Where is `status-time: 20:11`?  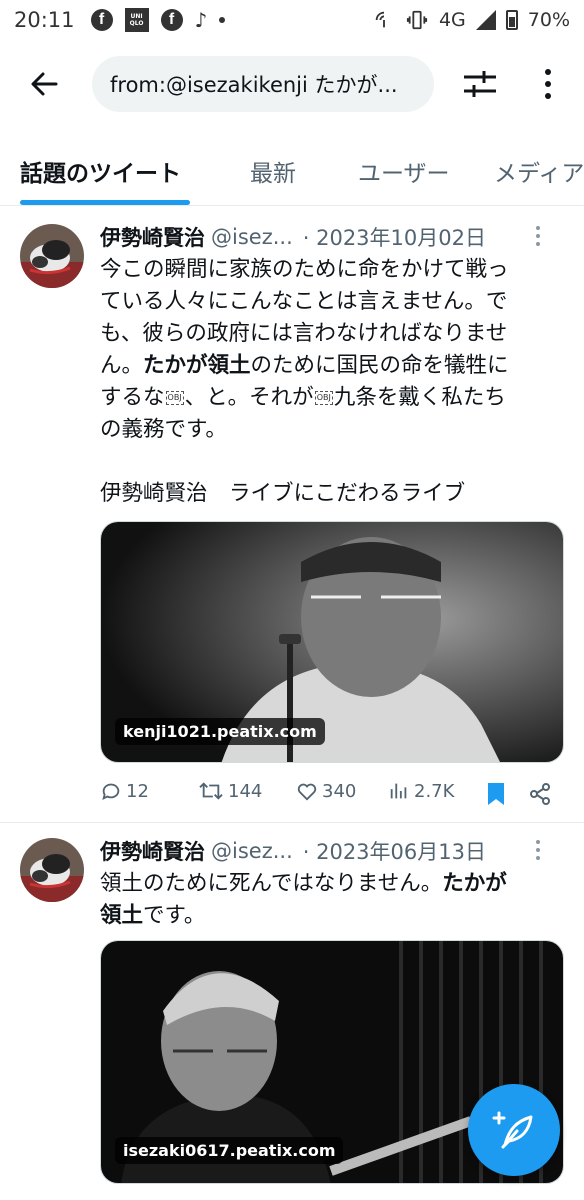 status-time: 20:11 is located at coordinates (44, 20).